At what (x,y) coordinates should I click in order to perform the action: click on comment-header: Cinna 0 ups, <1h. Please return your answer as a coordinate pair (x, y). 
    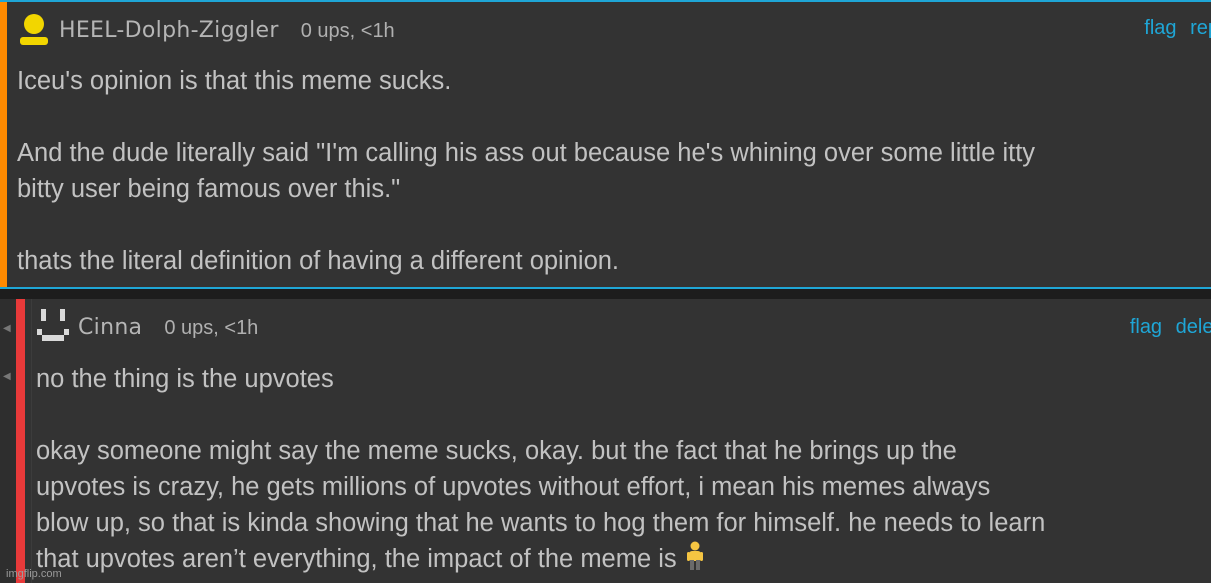
    Looking at the image, I should click on (168, 327).